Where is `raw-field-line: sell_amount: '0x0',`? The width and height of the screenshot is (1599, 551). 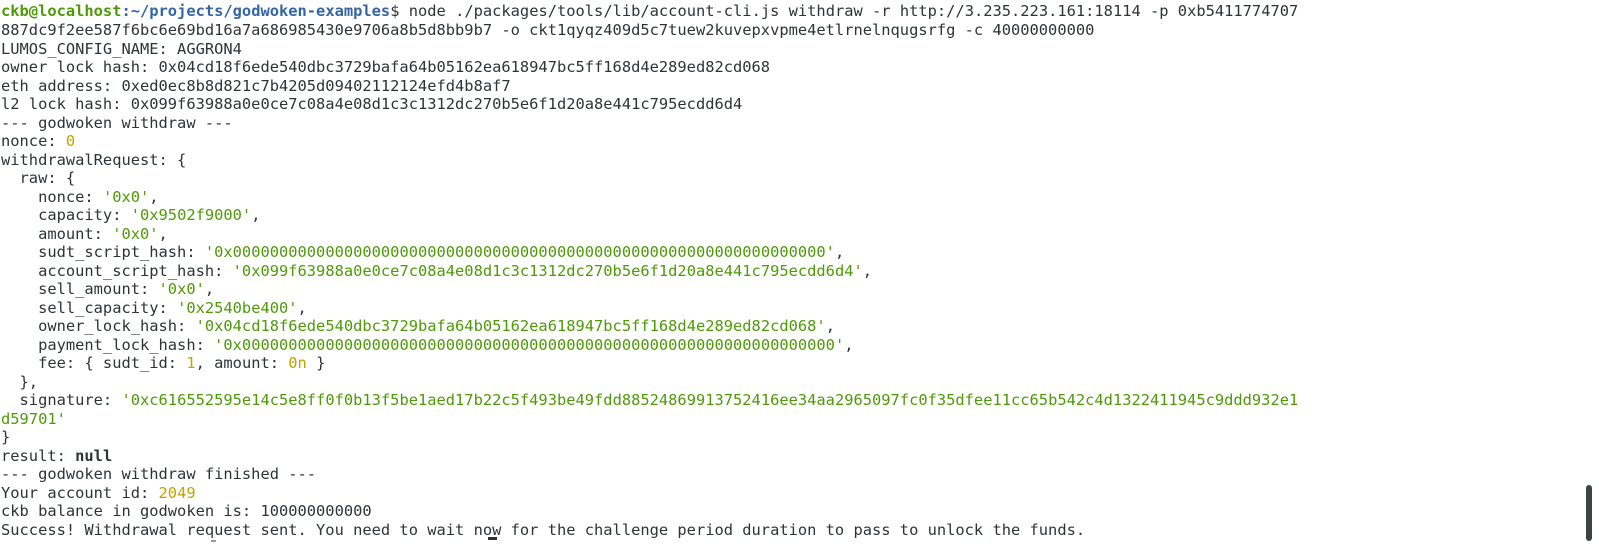 raw-field-line: sell_amount: '0x0', is located at coordinates (107, 289).